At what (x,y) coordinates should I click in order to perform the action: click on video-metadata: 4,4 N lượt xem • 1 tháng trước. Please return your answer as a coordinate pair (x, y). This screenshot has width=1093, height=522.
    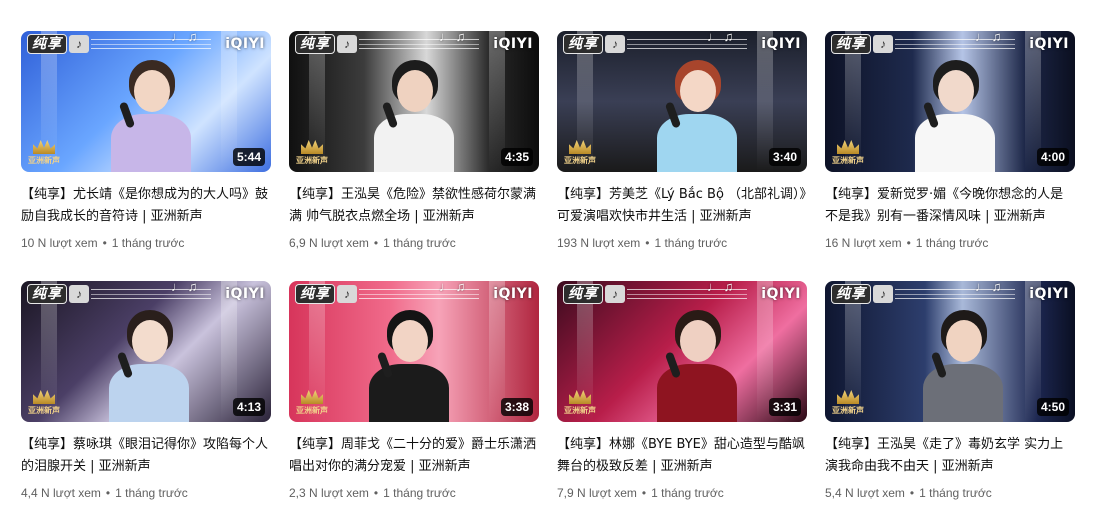
    Looking at the image, I should click on (146, 493).